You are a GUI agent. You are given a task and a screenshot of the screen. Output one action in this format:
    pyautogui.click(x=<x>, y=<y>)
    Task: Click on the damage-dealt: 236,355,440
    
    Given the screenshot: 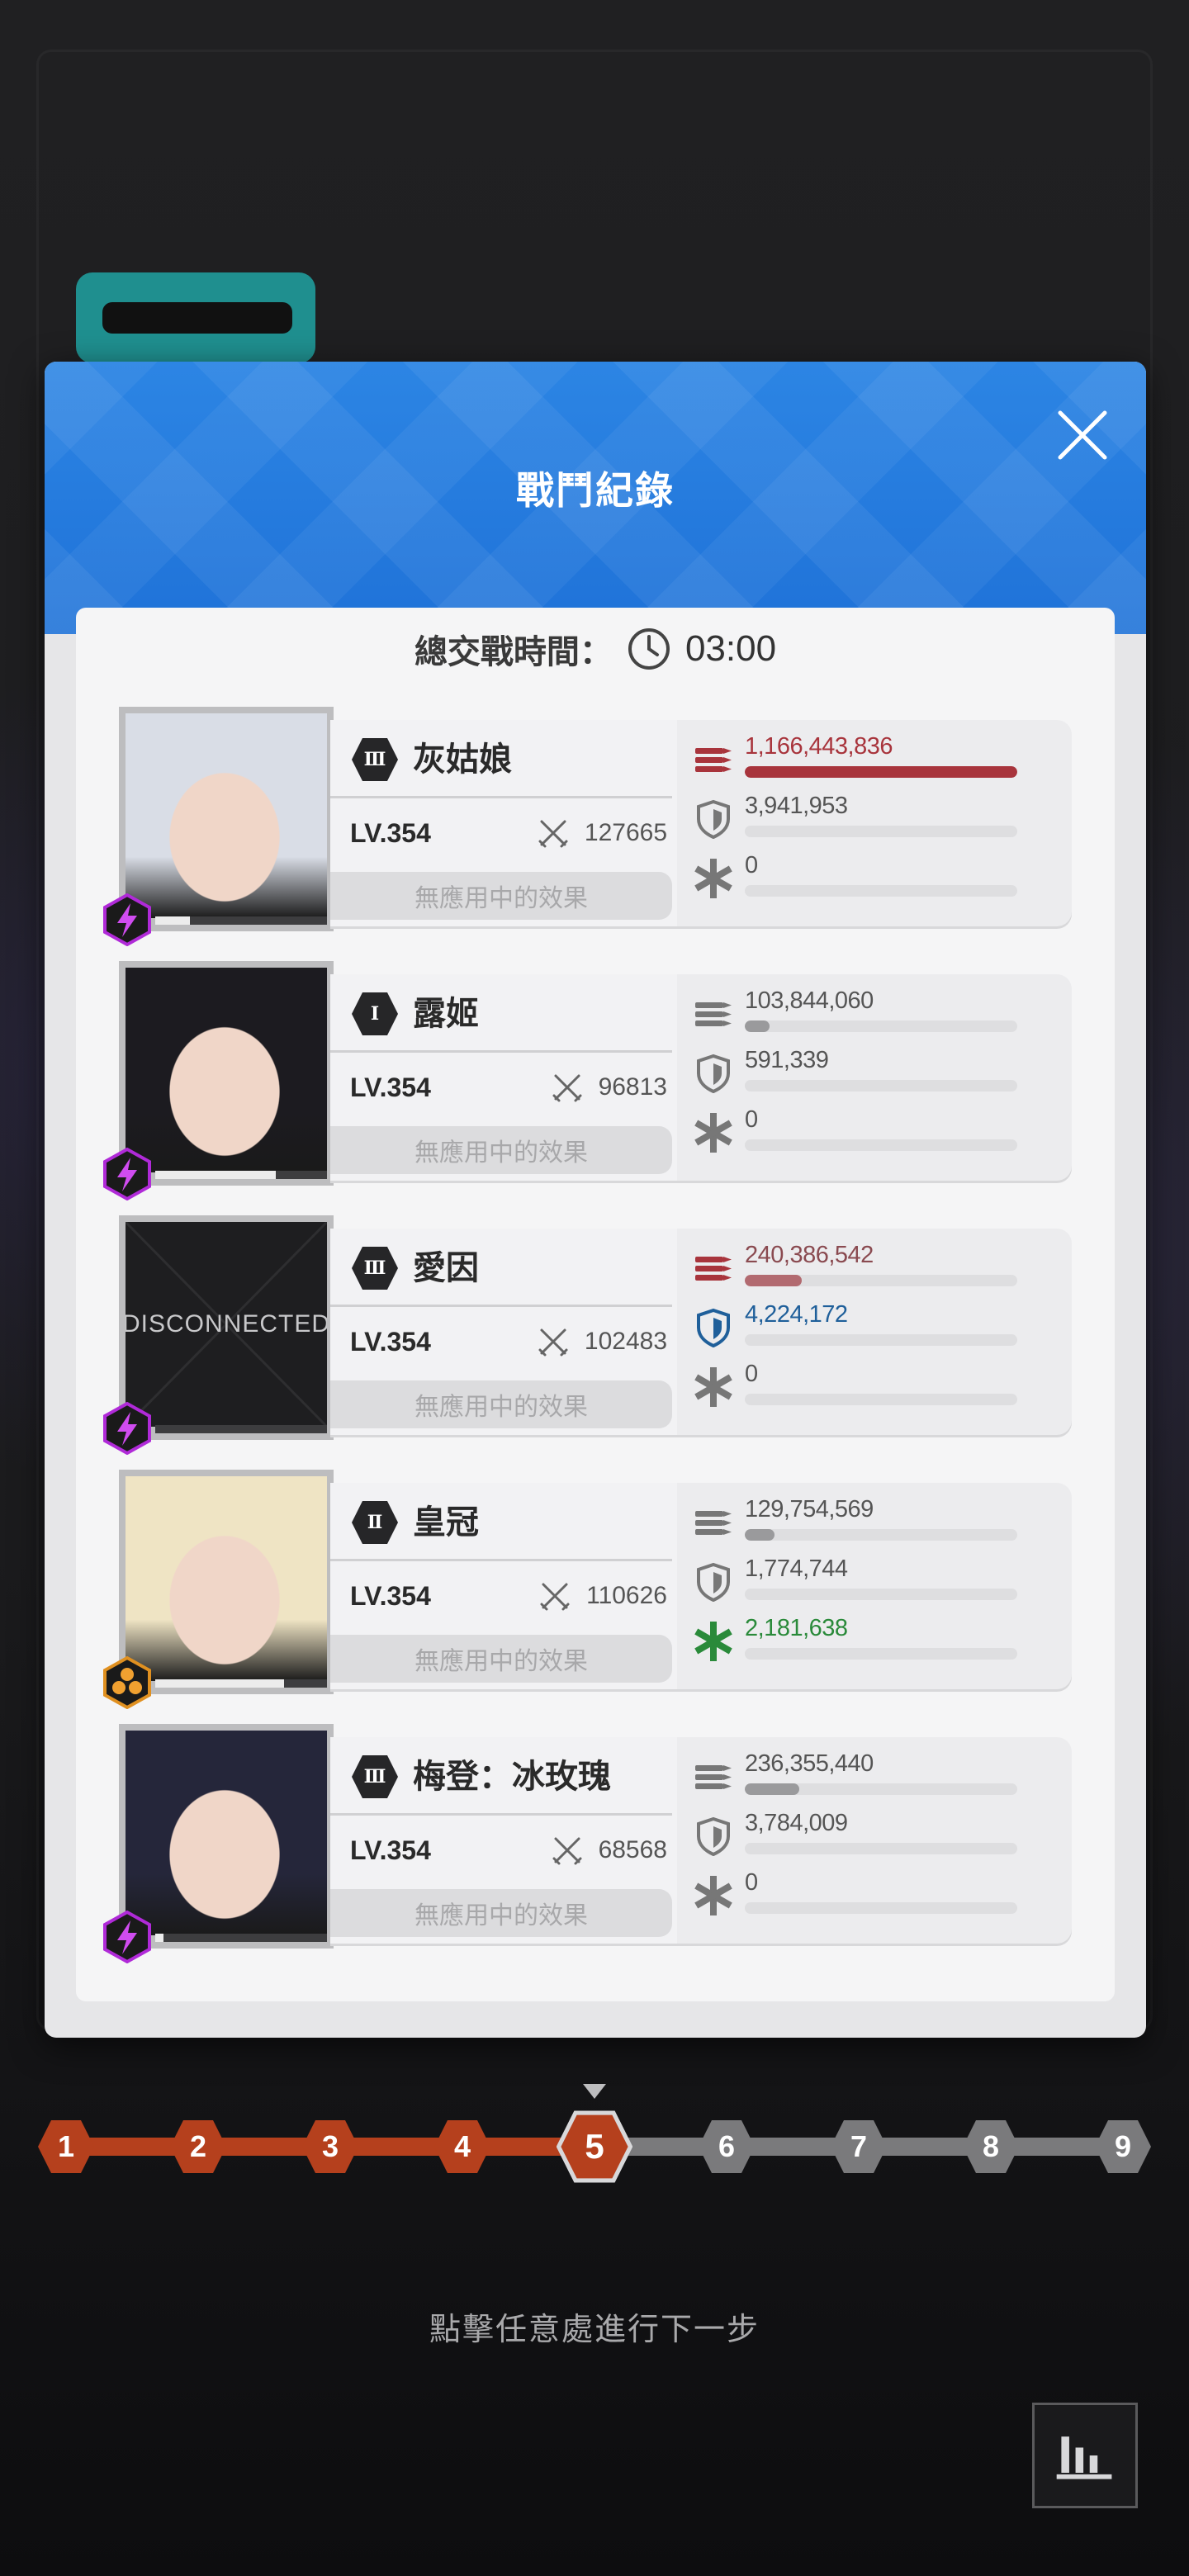 What is the action you would take?
    pyautogui.click(x=863, y=1776)
    